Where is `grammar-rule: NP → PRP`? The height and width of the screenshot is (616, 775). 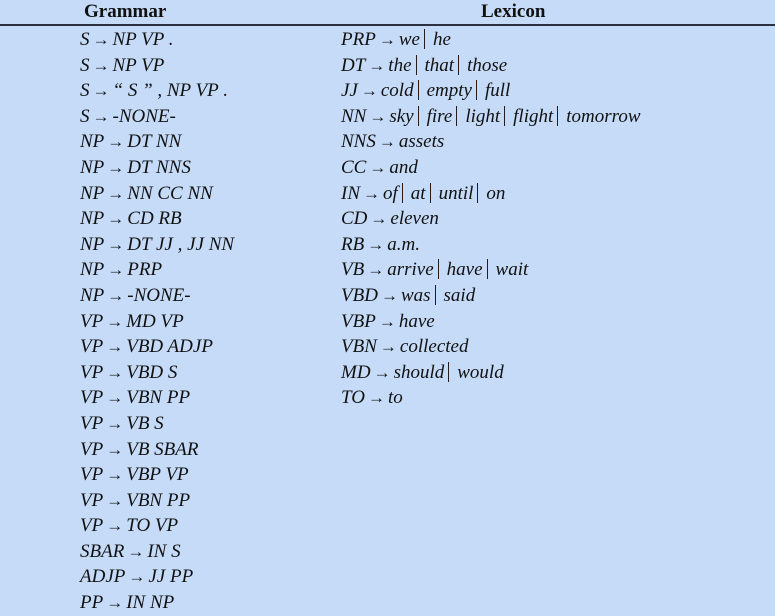
grammar-rule: NP → PRP is located at coordinates (157, 270).